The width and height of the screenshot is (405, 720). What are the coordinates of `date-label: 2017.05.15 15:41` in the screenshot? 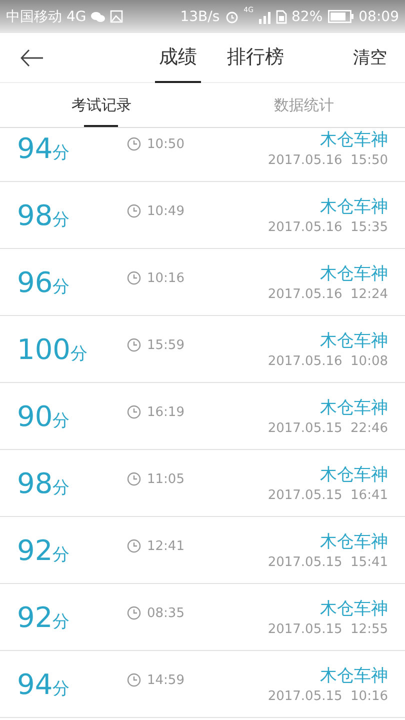 It's located at (328, 562).